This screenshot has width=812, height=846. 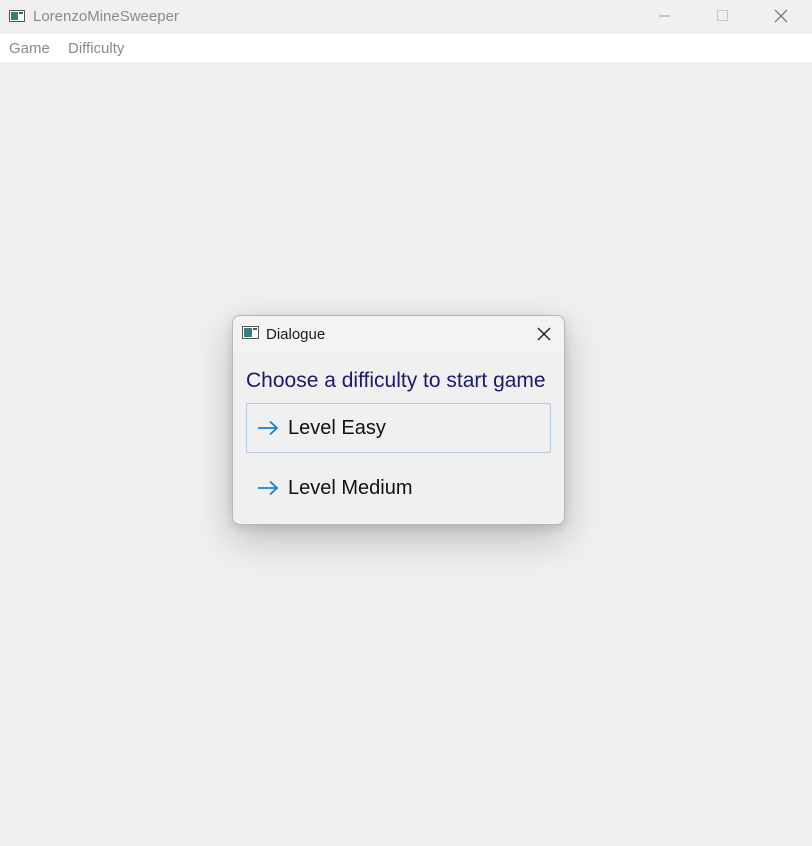 I want to click on close-button, so click(x=781, y=16).